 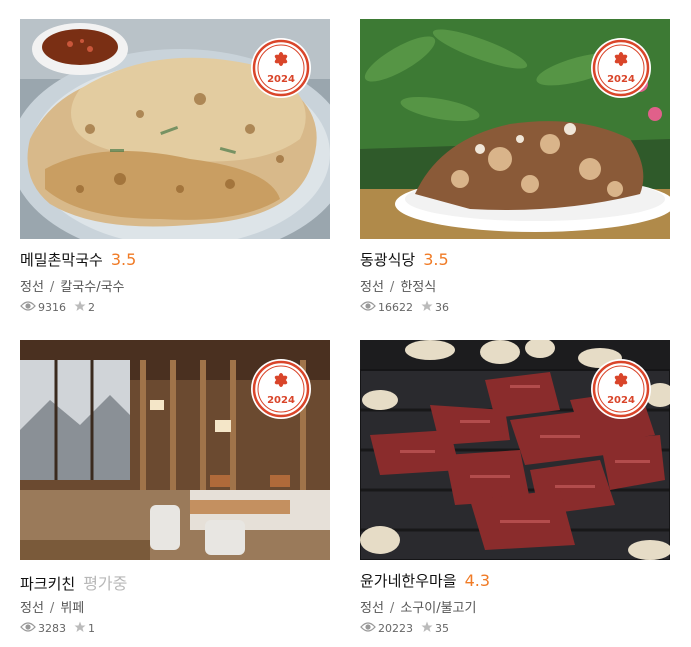 What do you see at coordinates (442, 307) in the screenshot?
I see `star-count: 36` at bounding box center [442, 307].